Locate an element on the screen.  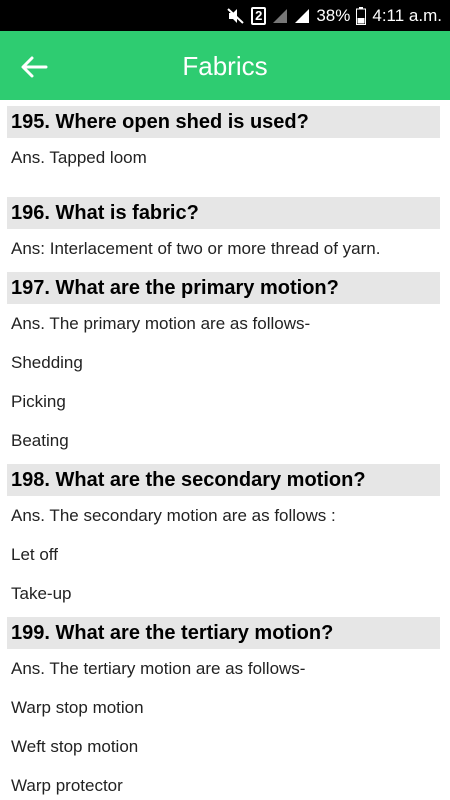
sim-label: 2 is located at coordinates (259, 15).